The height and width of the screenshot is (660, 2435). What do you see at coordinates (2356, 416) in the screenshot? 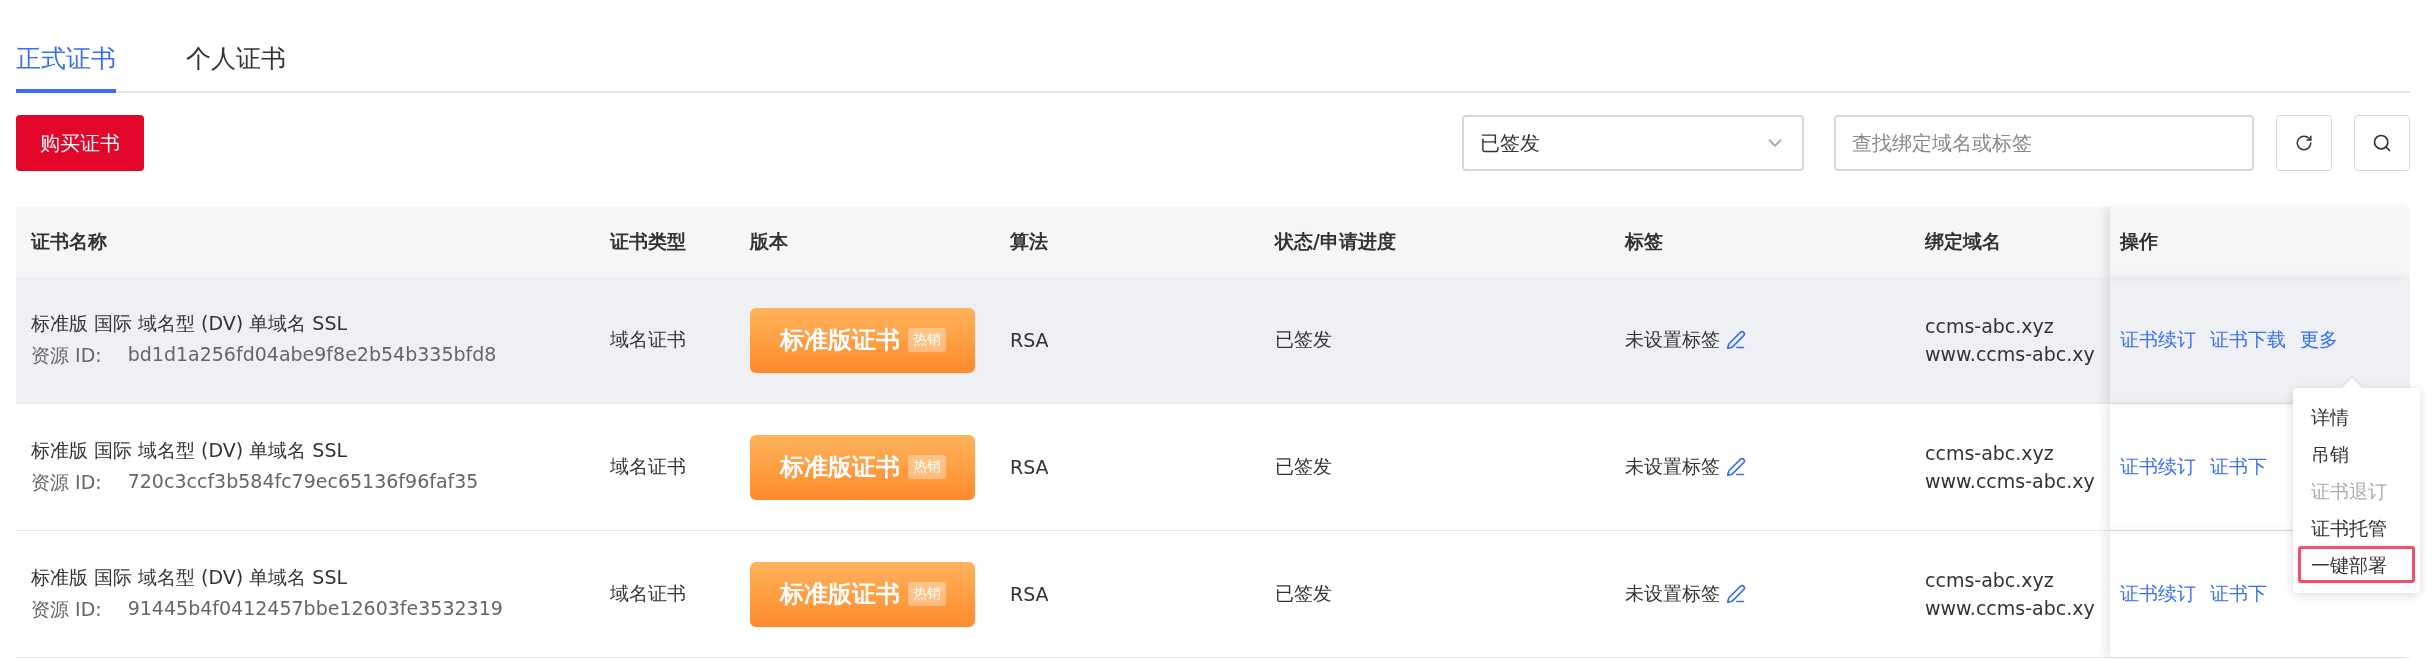
I see `menu-item: 详情` at bounding box center [2356, 416].